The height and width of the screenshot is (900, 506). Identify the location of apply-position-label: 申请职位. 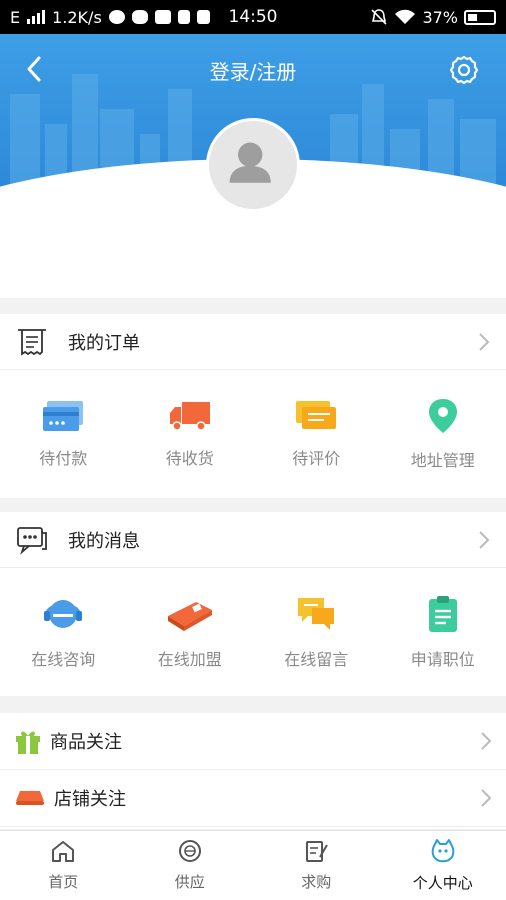
(442, 659).